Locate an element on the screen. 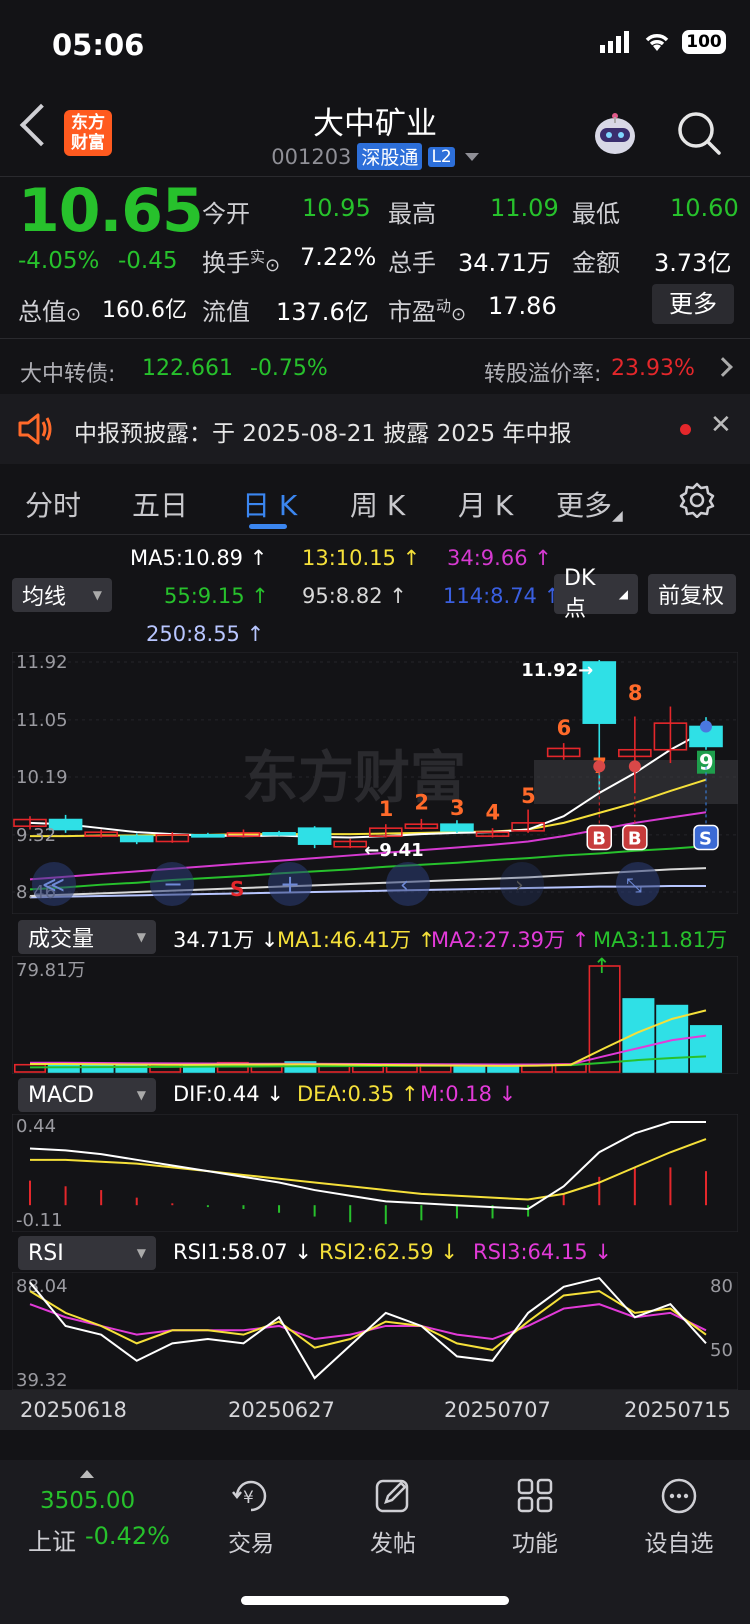  tab-weekly-k: 周 K is located at coordinates (377, 504).